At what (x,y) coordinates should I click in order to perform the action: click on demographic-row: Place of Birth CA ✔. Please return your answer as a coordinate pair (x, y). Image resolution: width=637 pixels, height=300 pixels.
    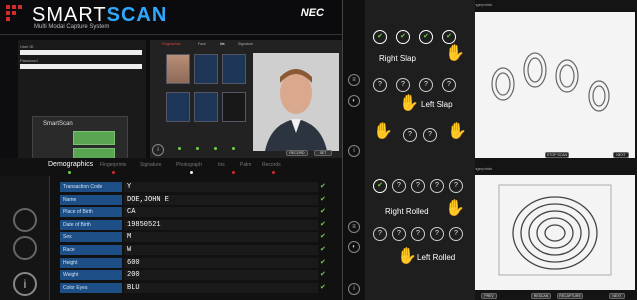
    Looking at the image, I should click on (195, 212).